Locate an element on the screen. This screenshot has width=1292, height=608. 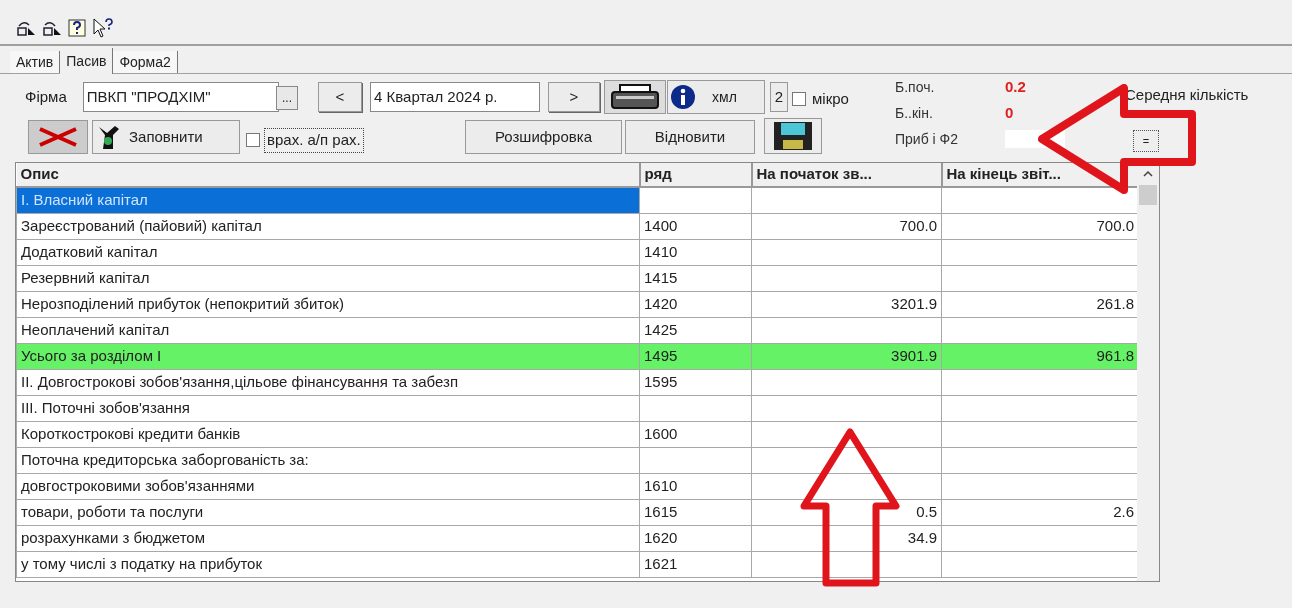
tab: Актив is located at coordinates (35, 62).